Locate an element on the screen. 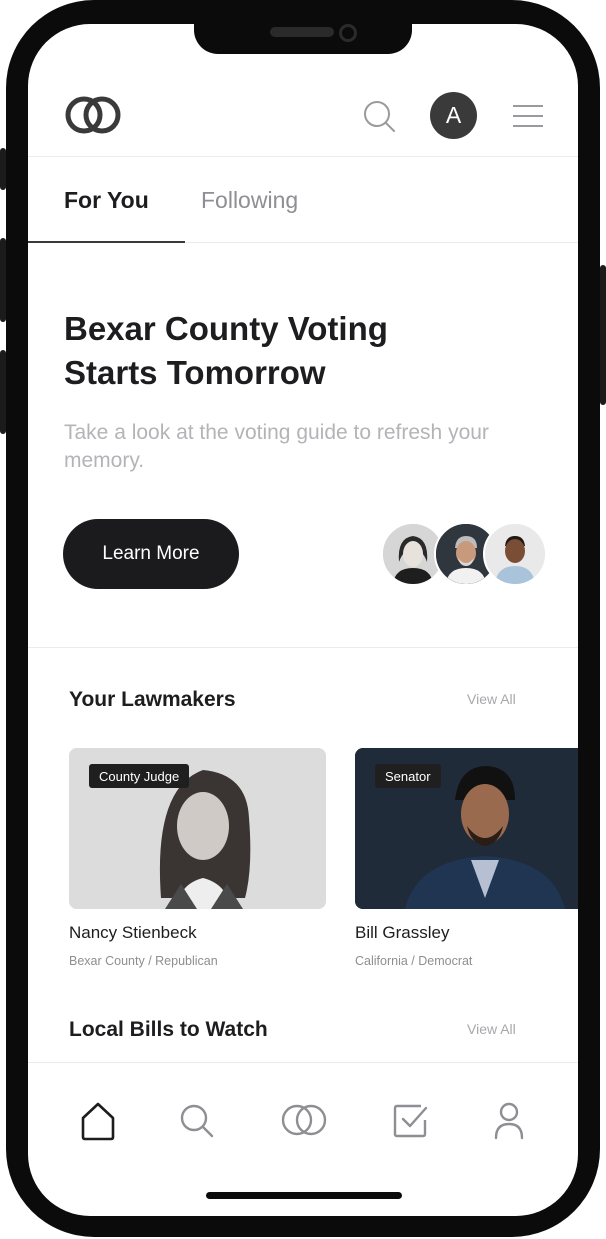  hamburger-menu-icon is located at coordinates (528, 116).